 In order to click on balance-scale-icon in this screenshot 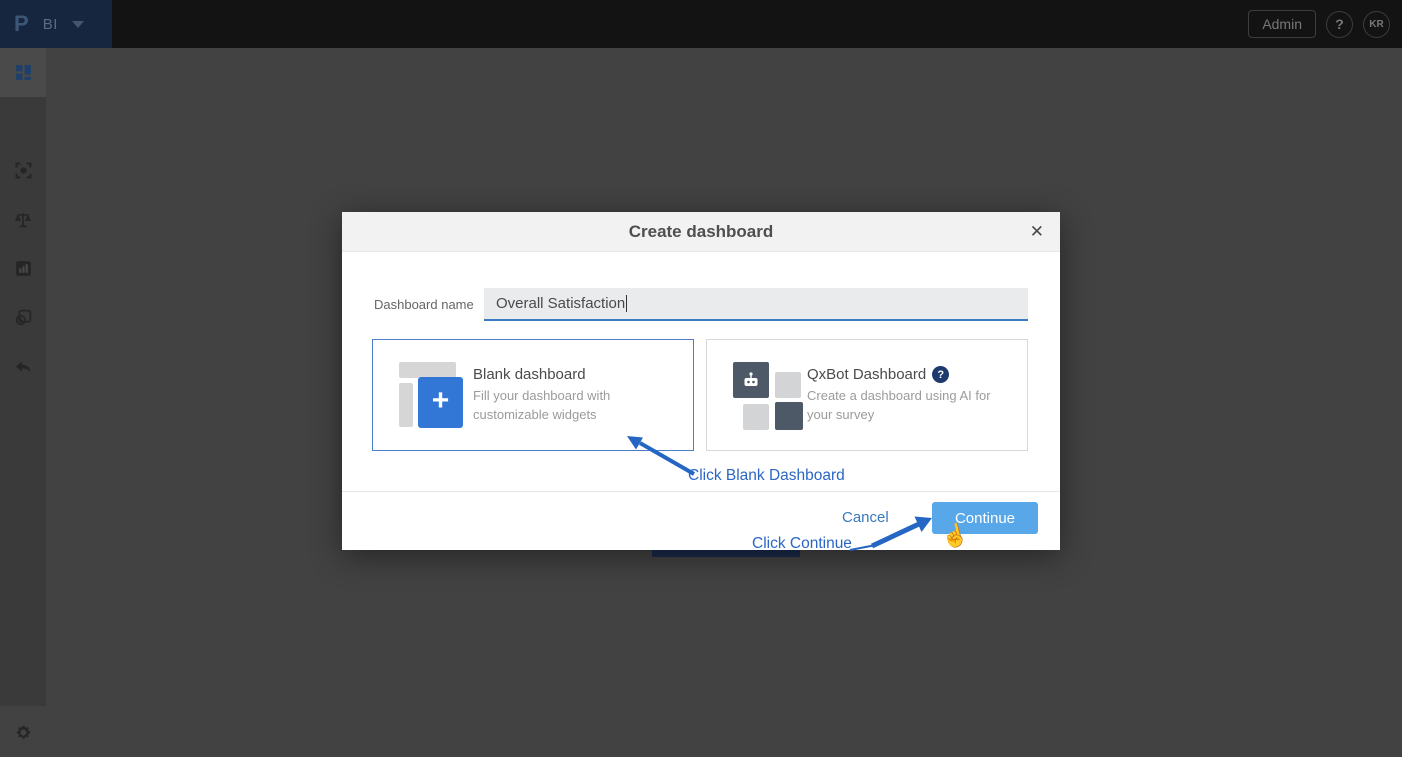, I will do `click(23, 219)`.